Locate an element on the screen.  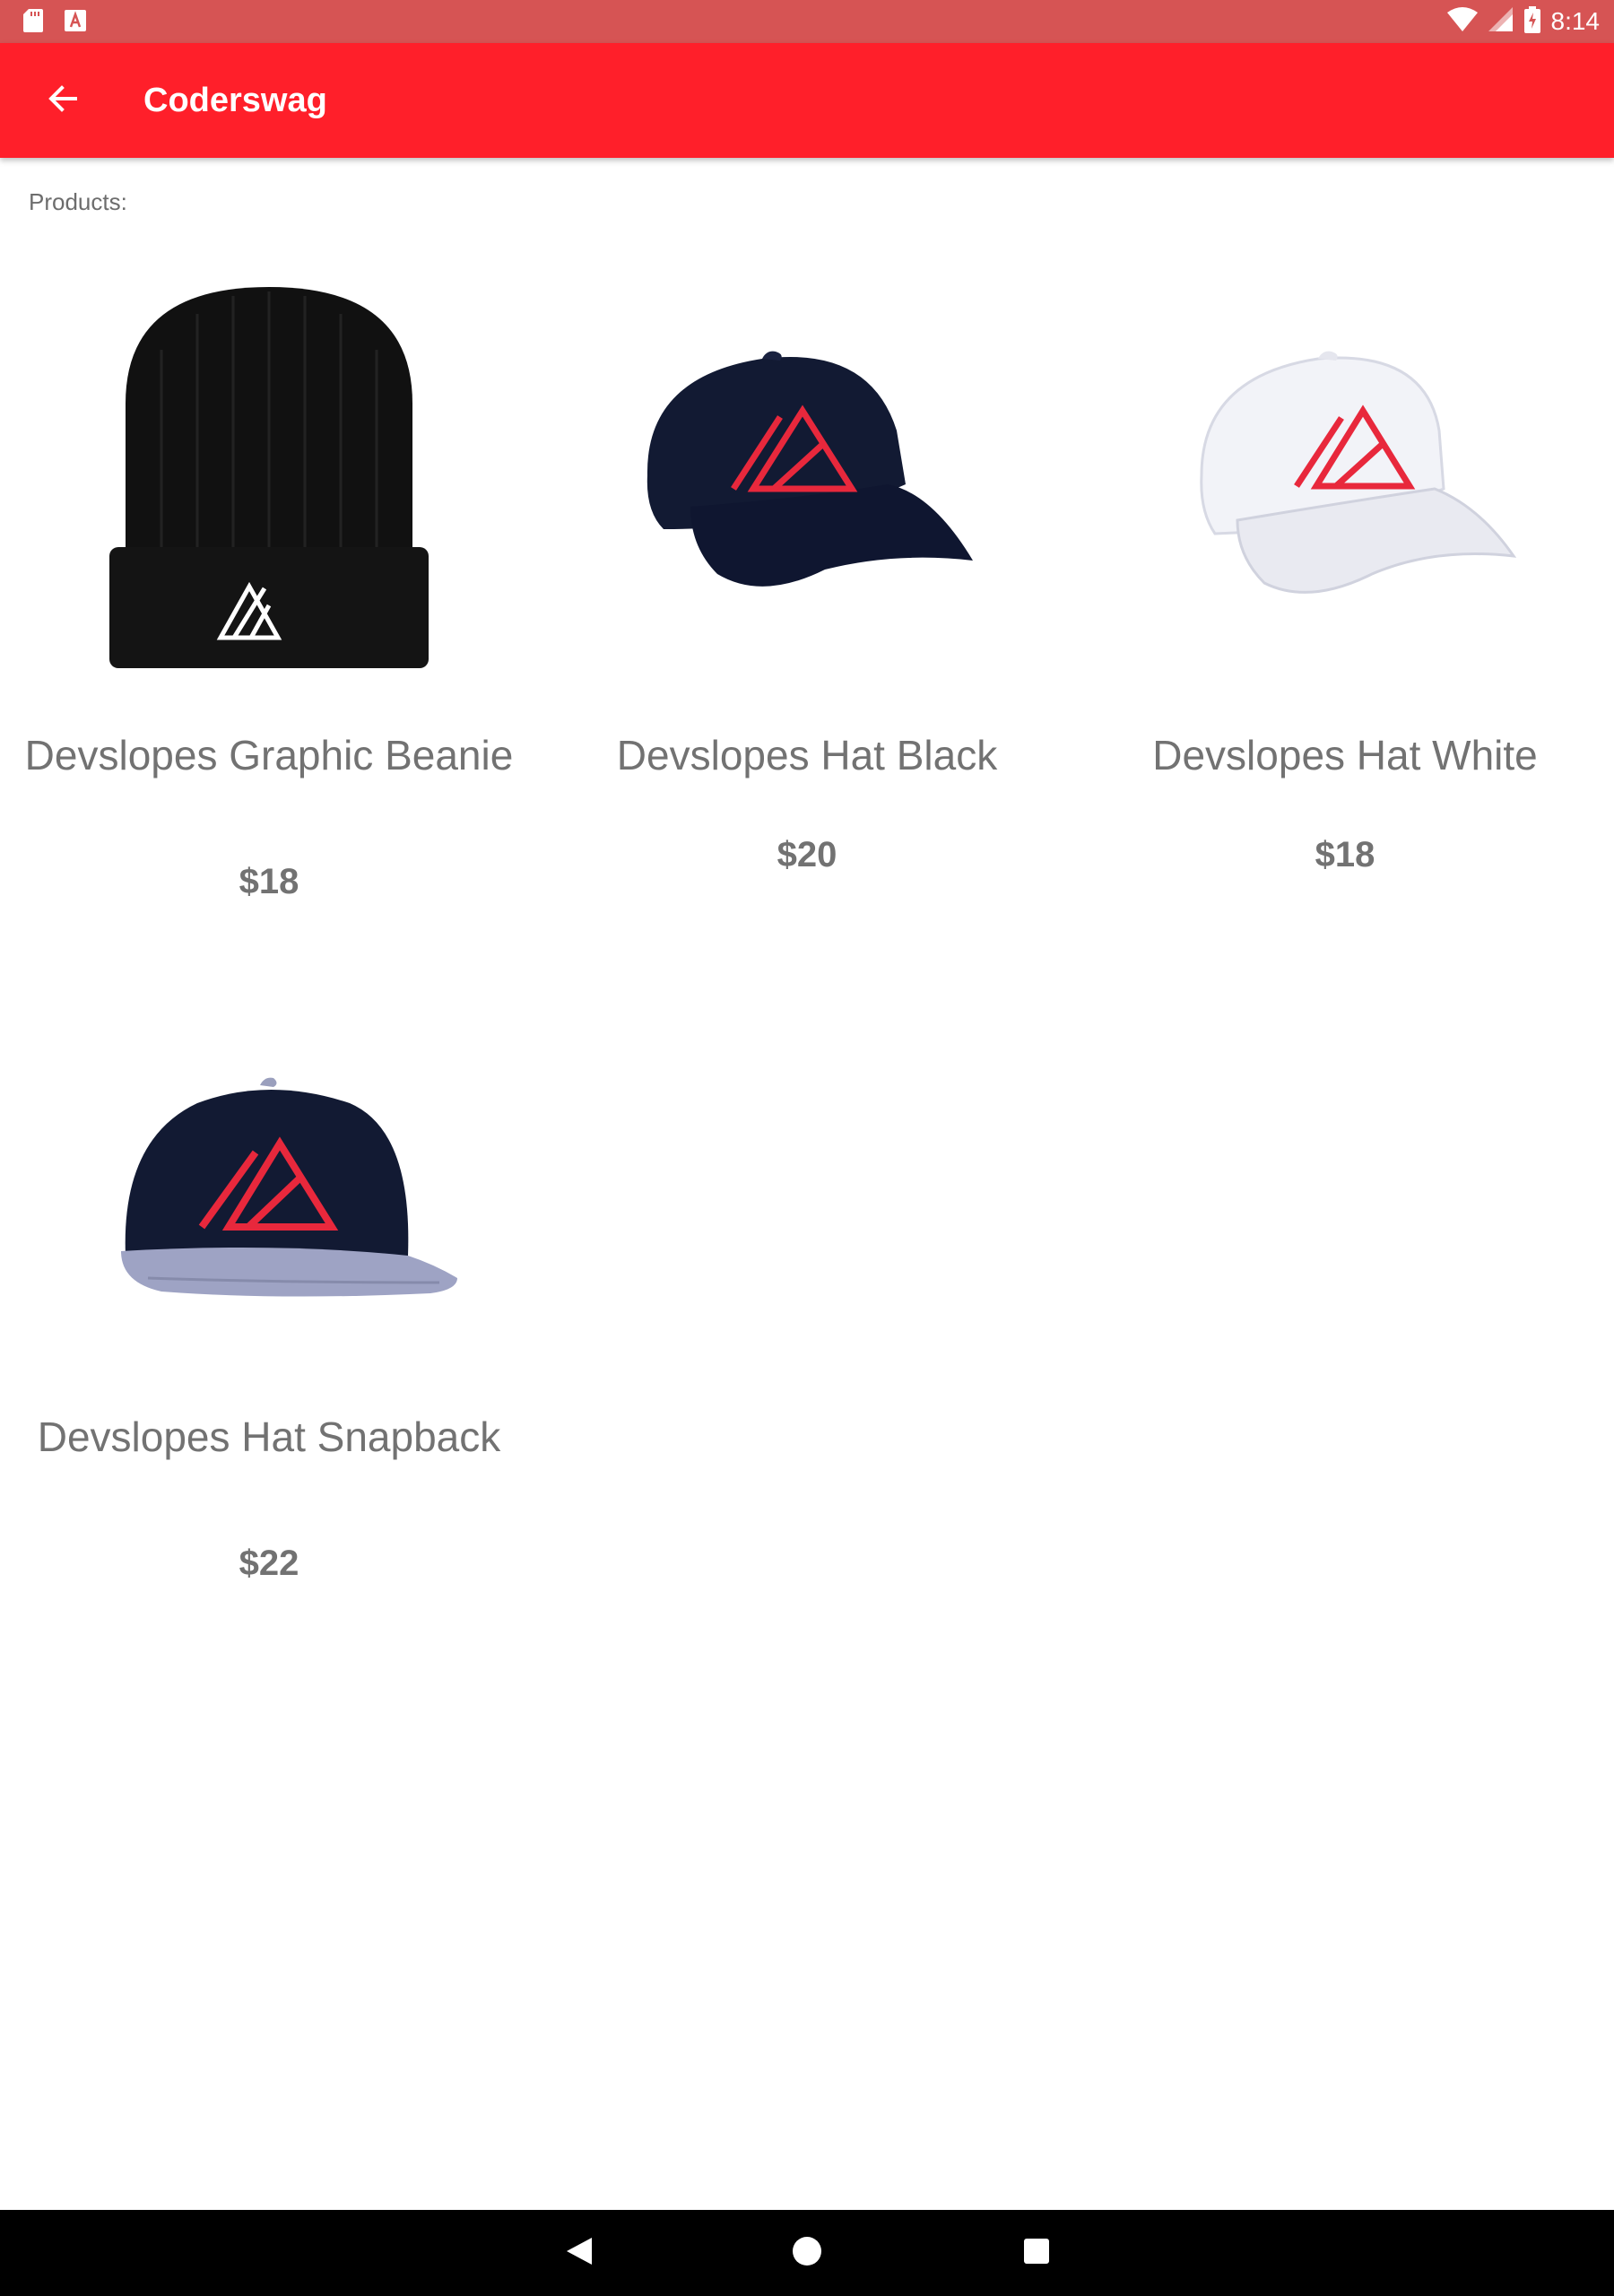
navigation-bar is located at coordinates (807, 2253).